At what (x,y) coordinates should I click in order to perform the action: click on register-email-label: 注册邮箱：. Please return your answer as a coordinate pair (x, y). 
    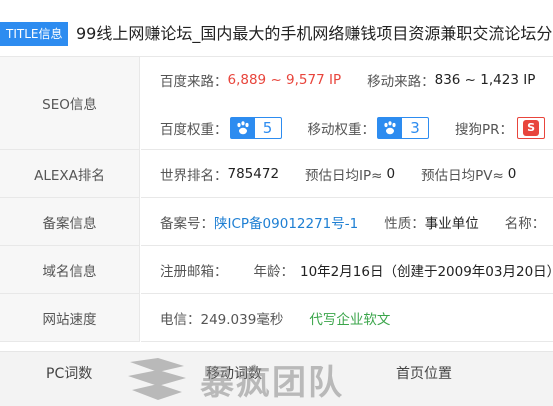
    Looking at the image, I should click on (194, 272).